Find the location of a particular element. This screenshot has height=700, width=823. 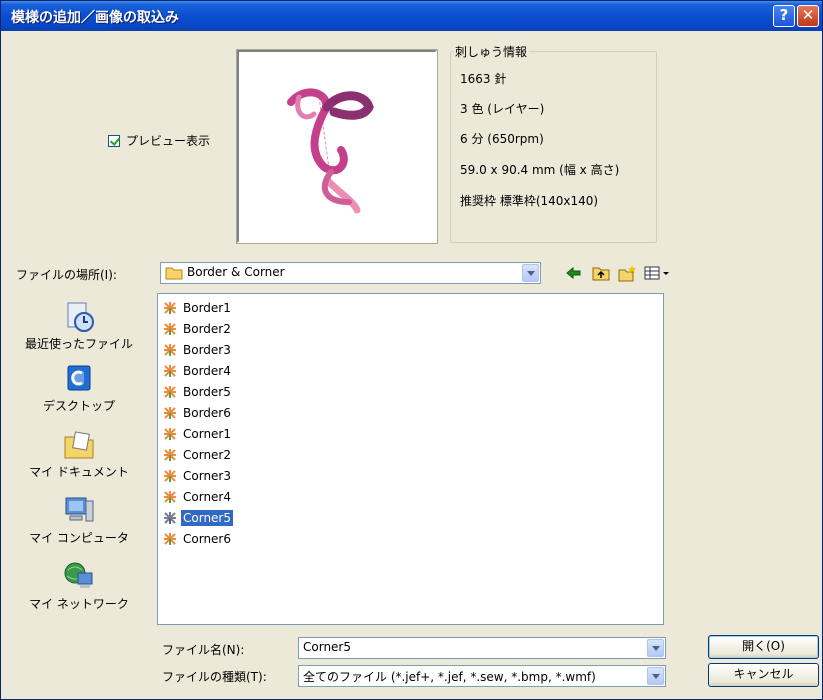

back-arrow-icon is located at coordinates (574, 273).